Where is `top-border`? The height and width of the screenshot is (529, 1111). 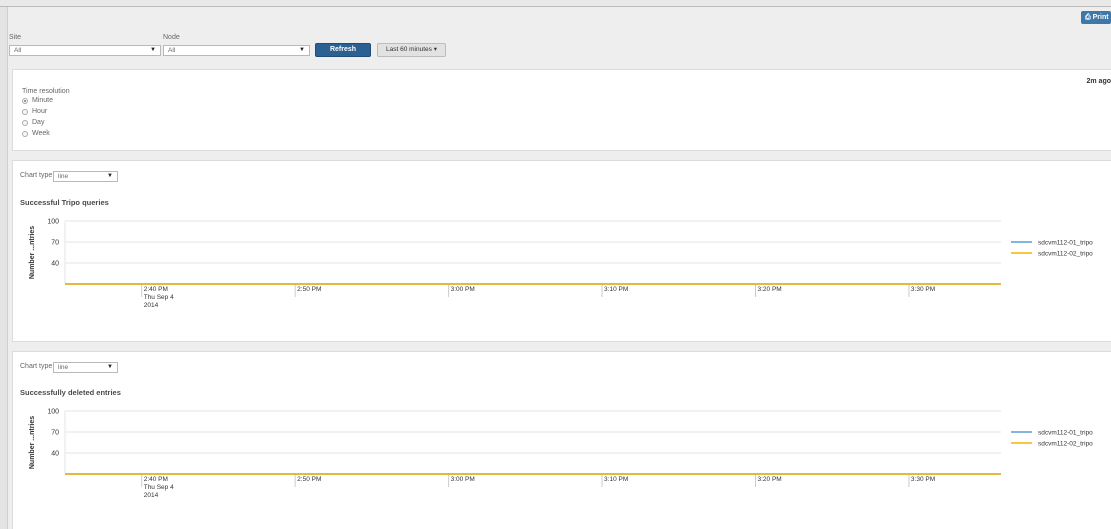 top-border is located at coordinates (555, 3).